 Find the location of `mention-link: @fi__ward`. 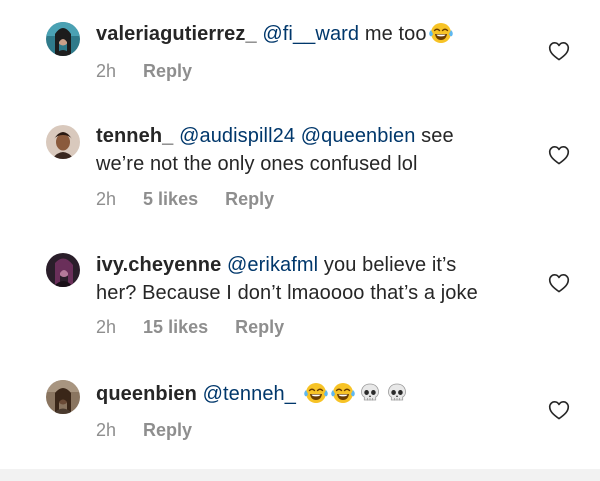

mention-link: @fi__ward is located at coordinates (310, 34).